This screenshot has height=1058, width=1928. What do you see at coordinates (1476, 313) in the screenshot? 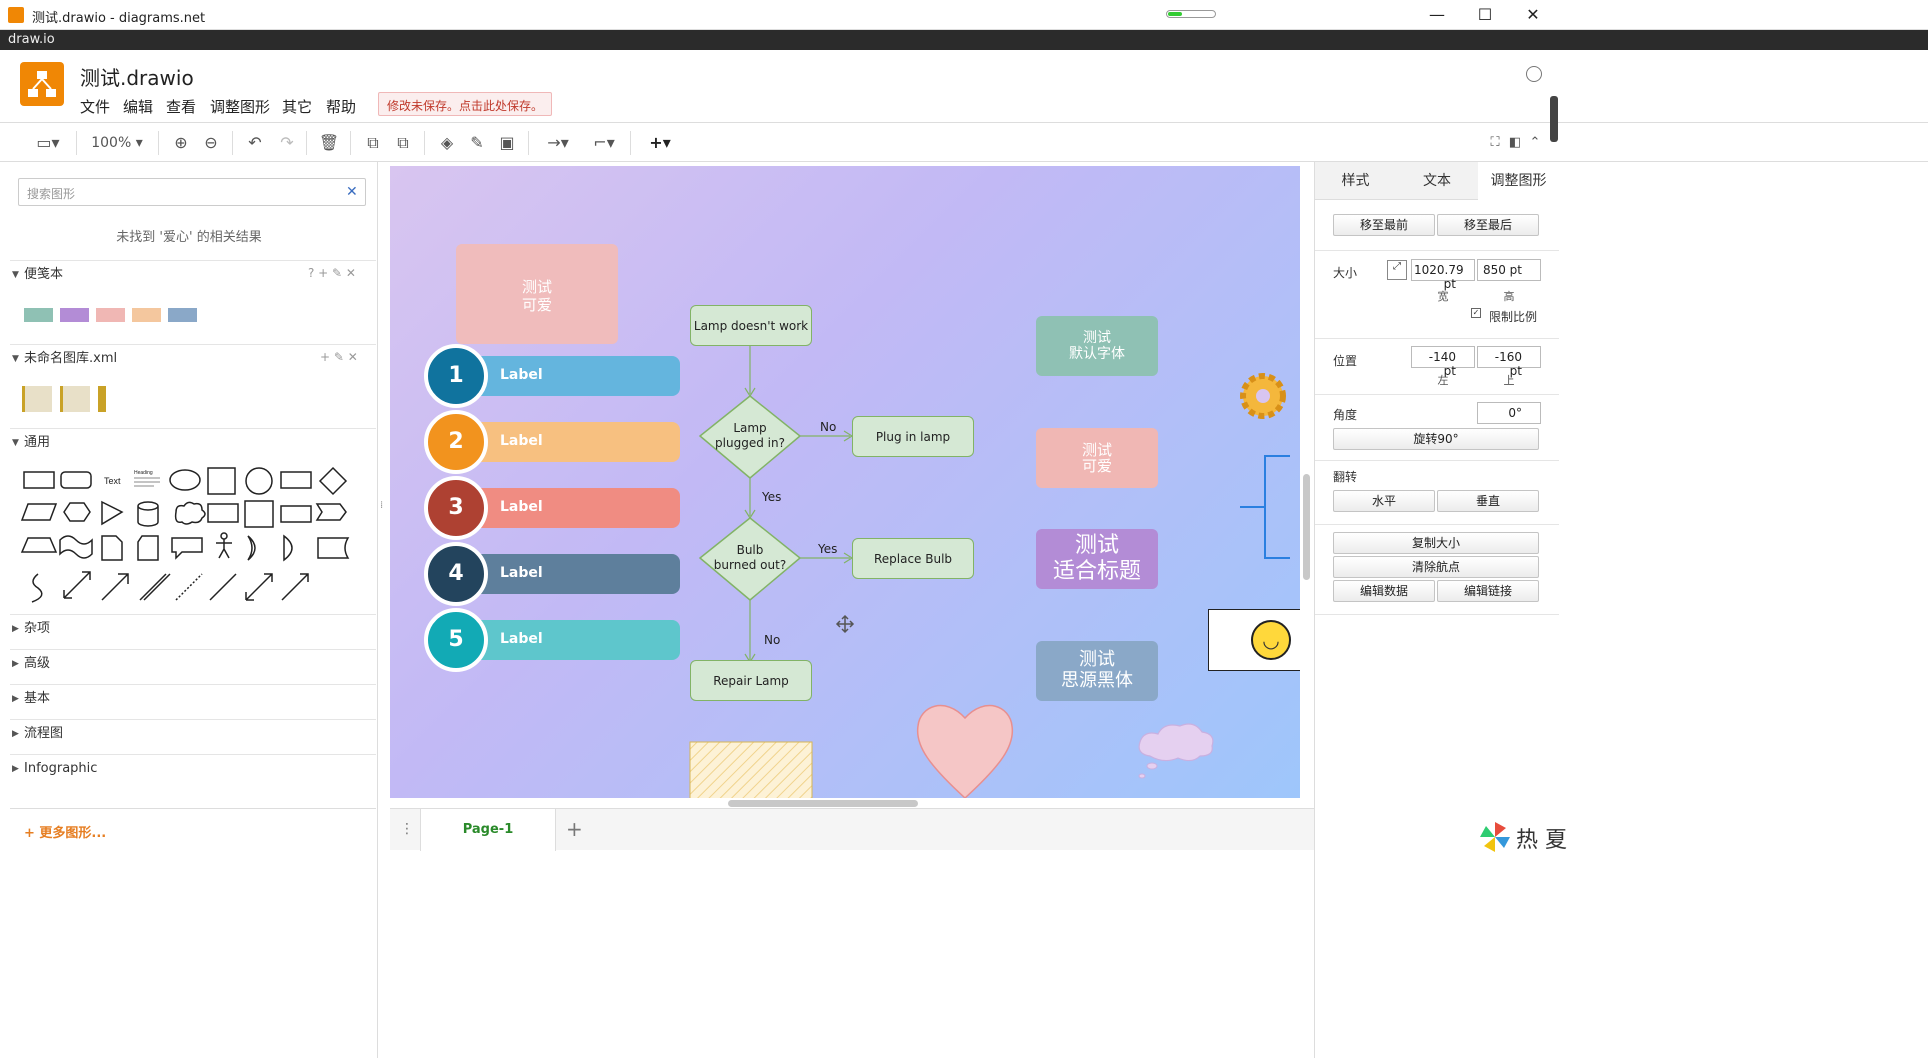
I see `constrain-checkbox: ✓` at bounding box center [1476, 313].